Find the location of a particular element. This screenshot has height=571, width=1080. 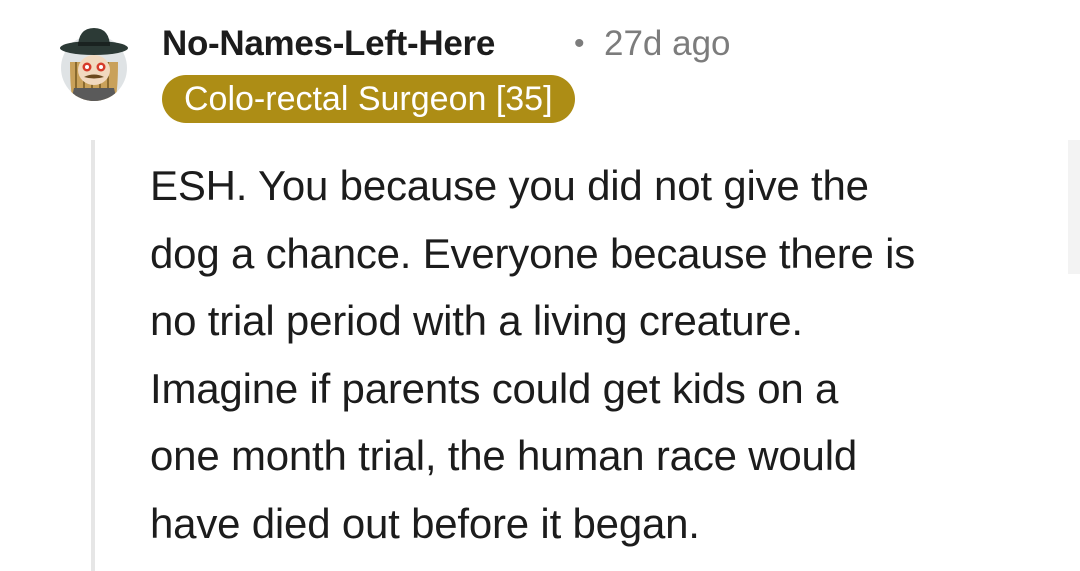

comment-author: No-Names-Left-Here is located at coordinates (328, 44).